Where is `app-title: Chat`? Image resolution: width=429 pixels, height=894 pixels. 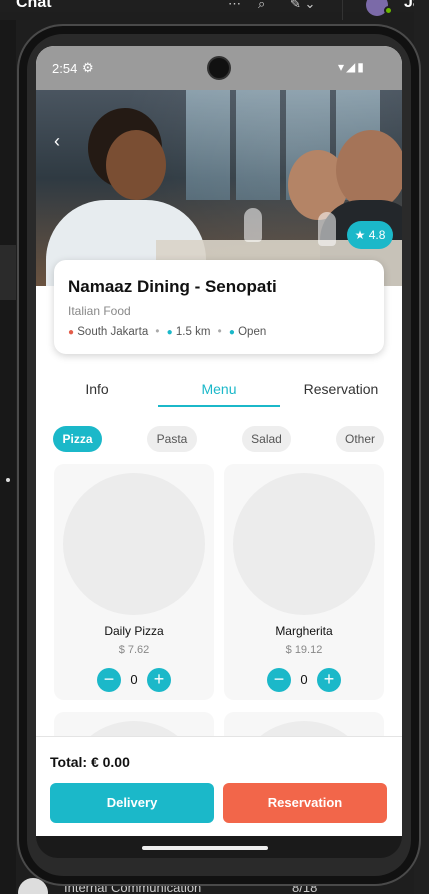 app-title: Chat is located at coordinates (34, 5).